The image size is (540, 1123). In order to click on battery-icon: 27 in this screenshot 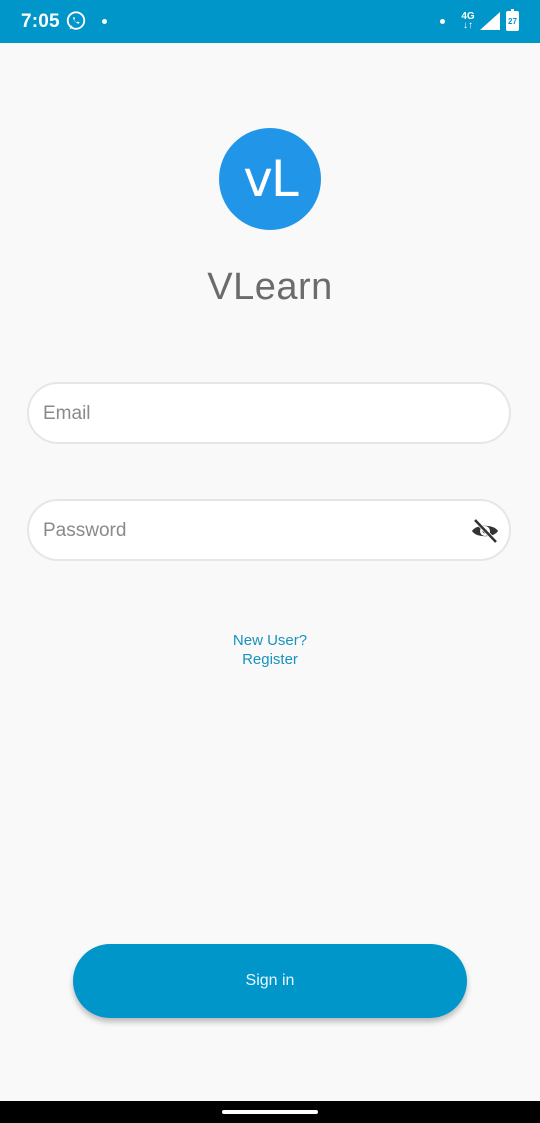, I will do `click(512, 20)`.